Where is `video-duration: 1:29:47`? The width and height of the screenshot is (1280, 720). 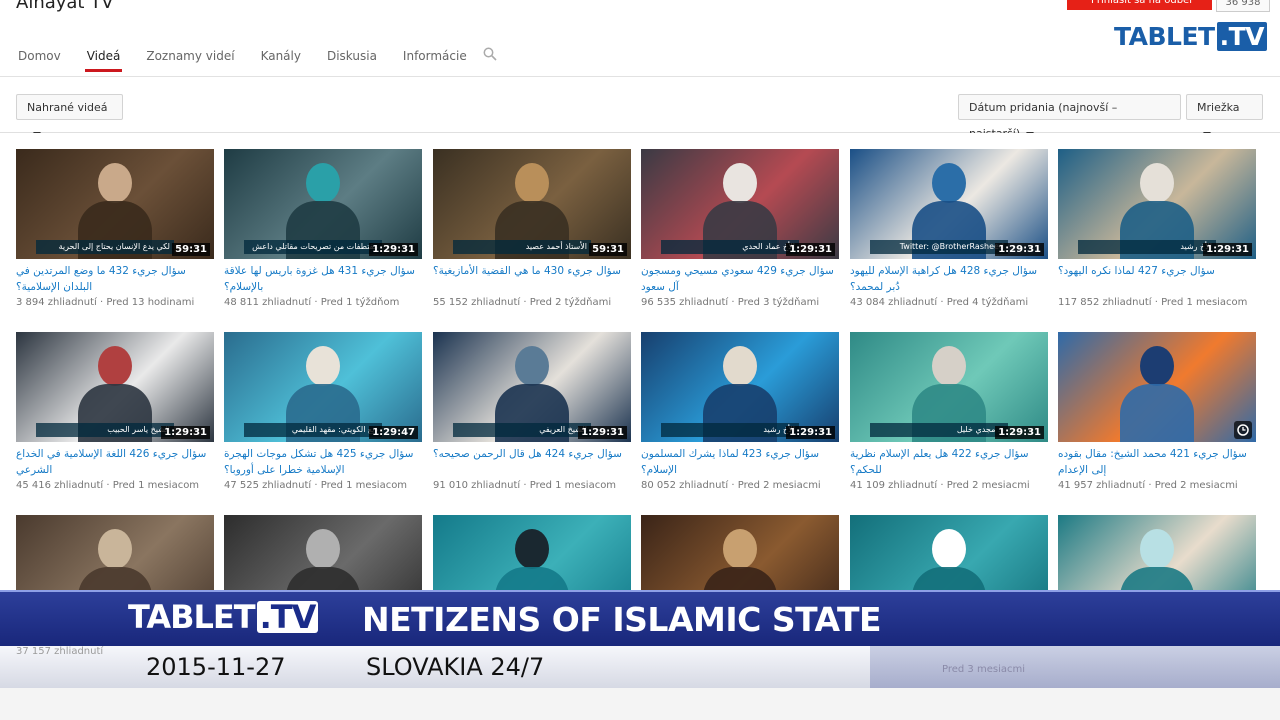 video-duration: 1:29:47 is located at coordinates (393, 432).